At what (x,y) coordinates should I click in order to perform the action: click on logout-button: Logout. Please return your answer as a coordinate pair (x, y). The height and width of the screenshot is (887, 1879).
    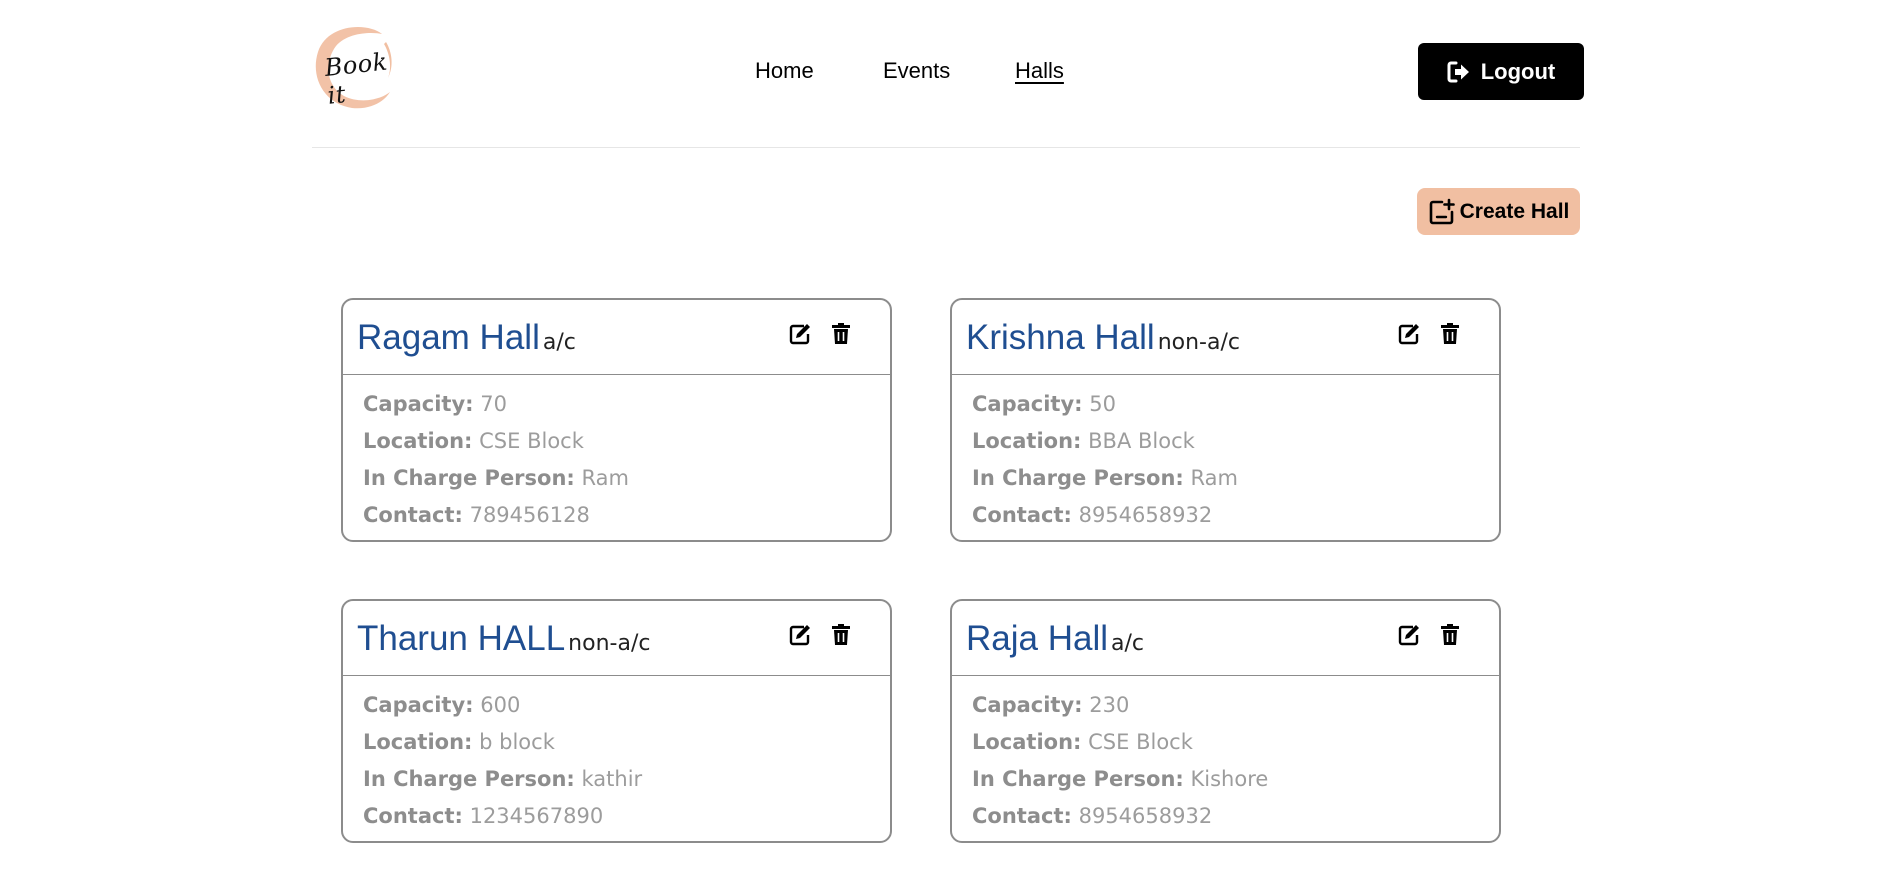
    Looking at the image, I should click on (1501, 71).